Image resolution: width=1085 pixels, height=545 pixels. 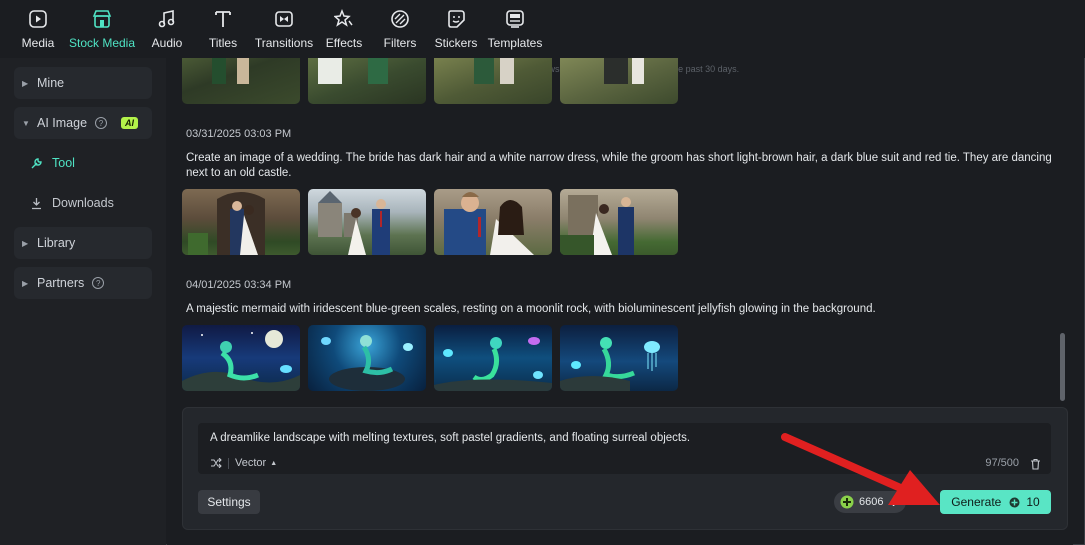 What do you see at coordinates (102, 31) in the screenshot?
I see `toolbar-stock-media: Stock Media` at bounding box center [102, 31].